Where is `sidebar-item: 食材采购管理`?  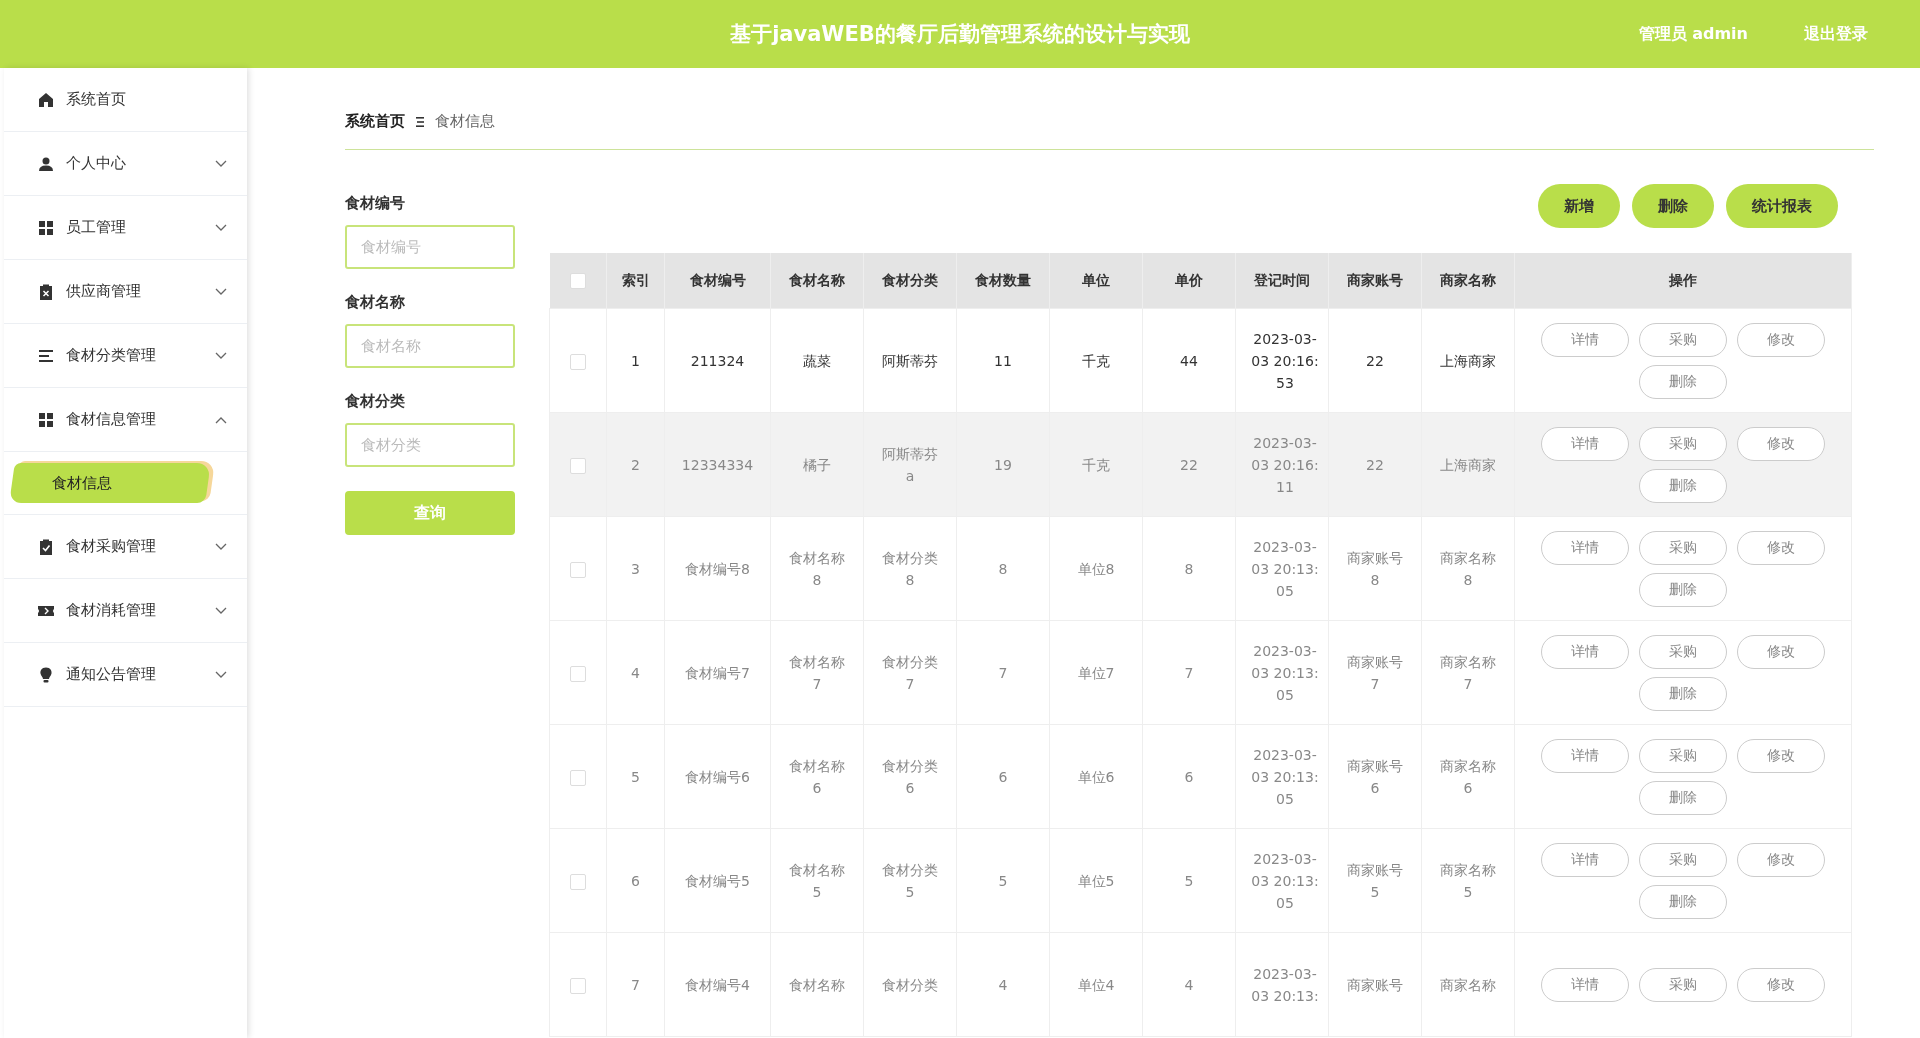
sidebar-item: 食材采购管理 is located at coordinates (125, 547).